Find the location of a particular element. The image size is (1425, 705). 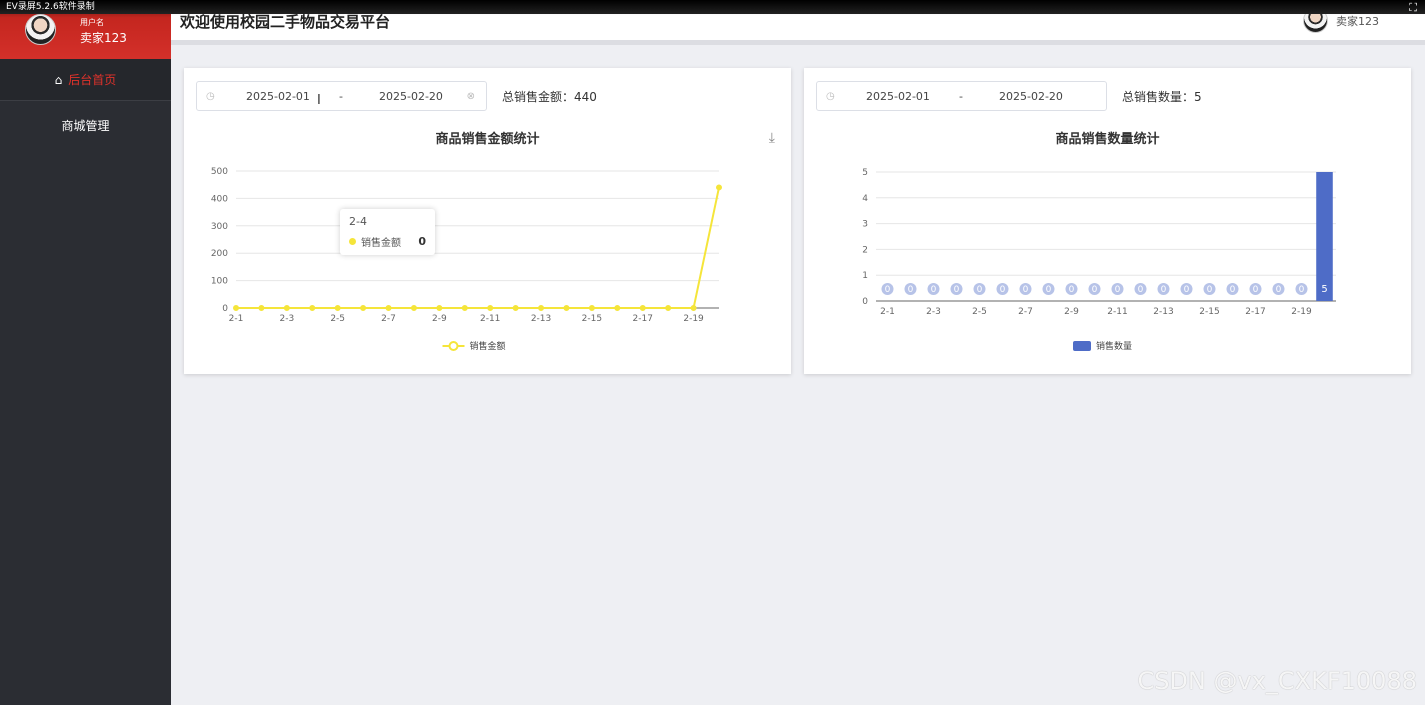

header-user-name: 卖家123 is located at coordinates (1357, 21).